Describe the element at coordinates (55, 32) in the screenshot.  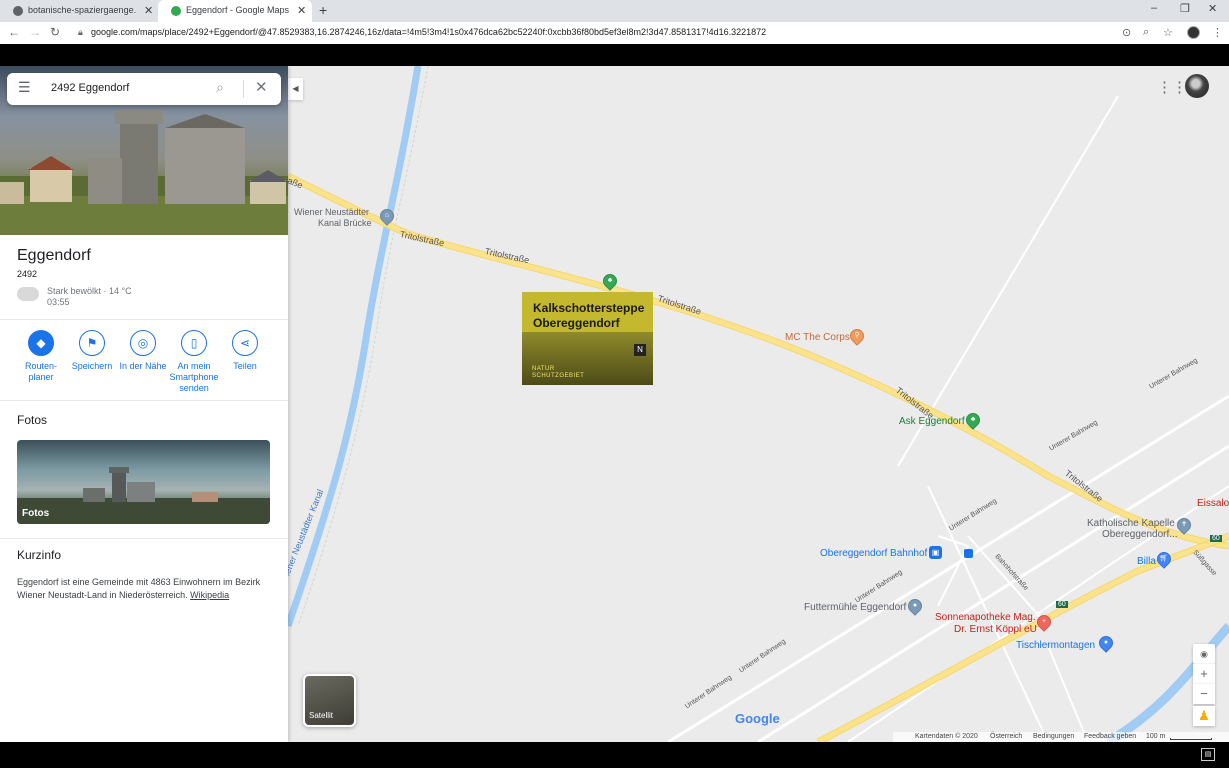
I see `reload-icon: ↻` at that location.